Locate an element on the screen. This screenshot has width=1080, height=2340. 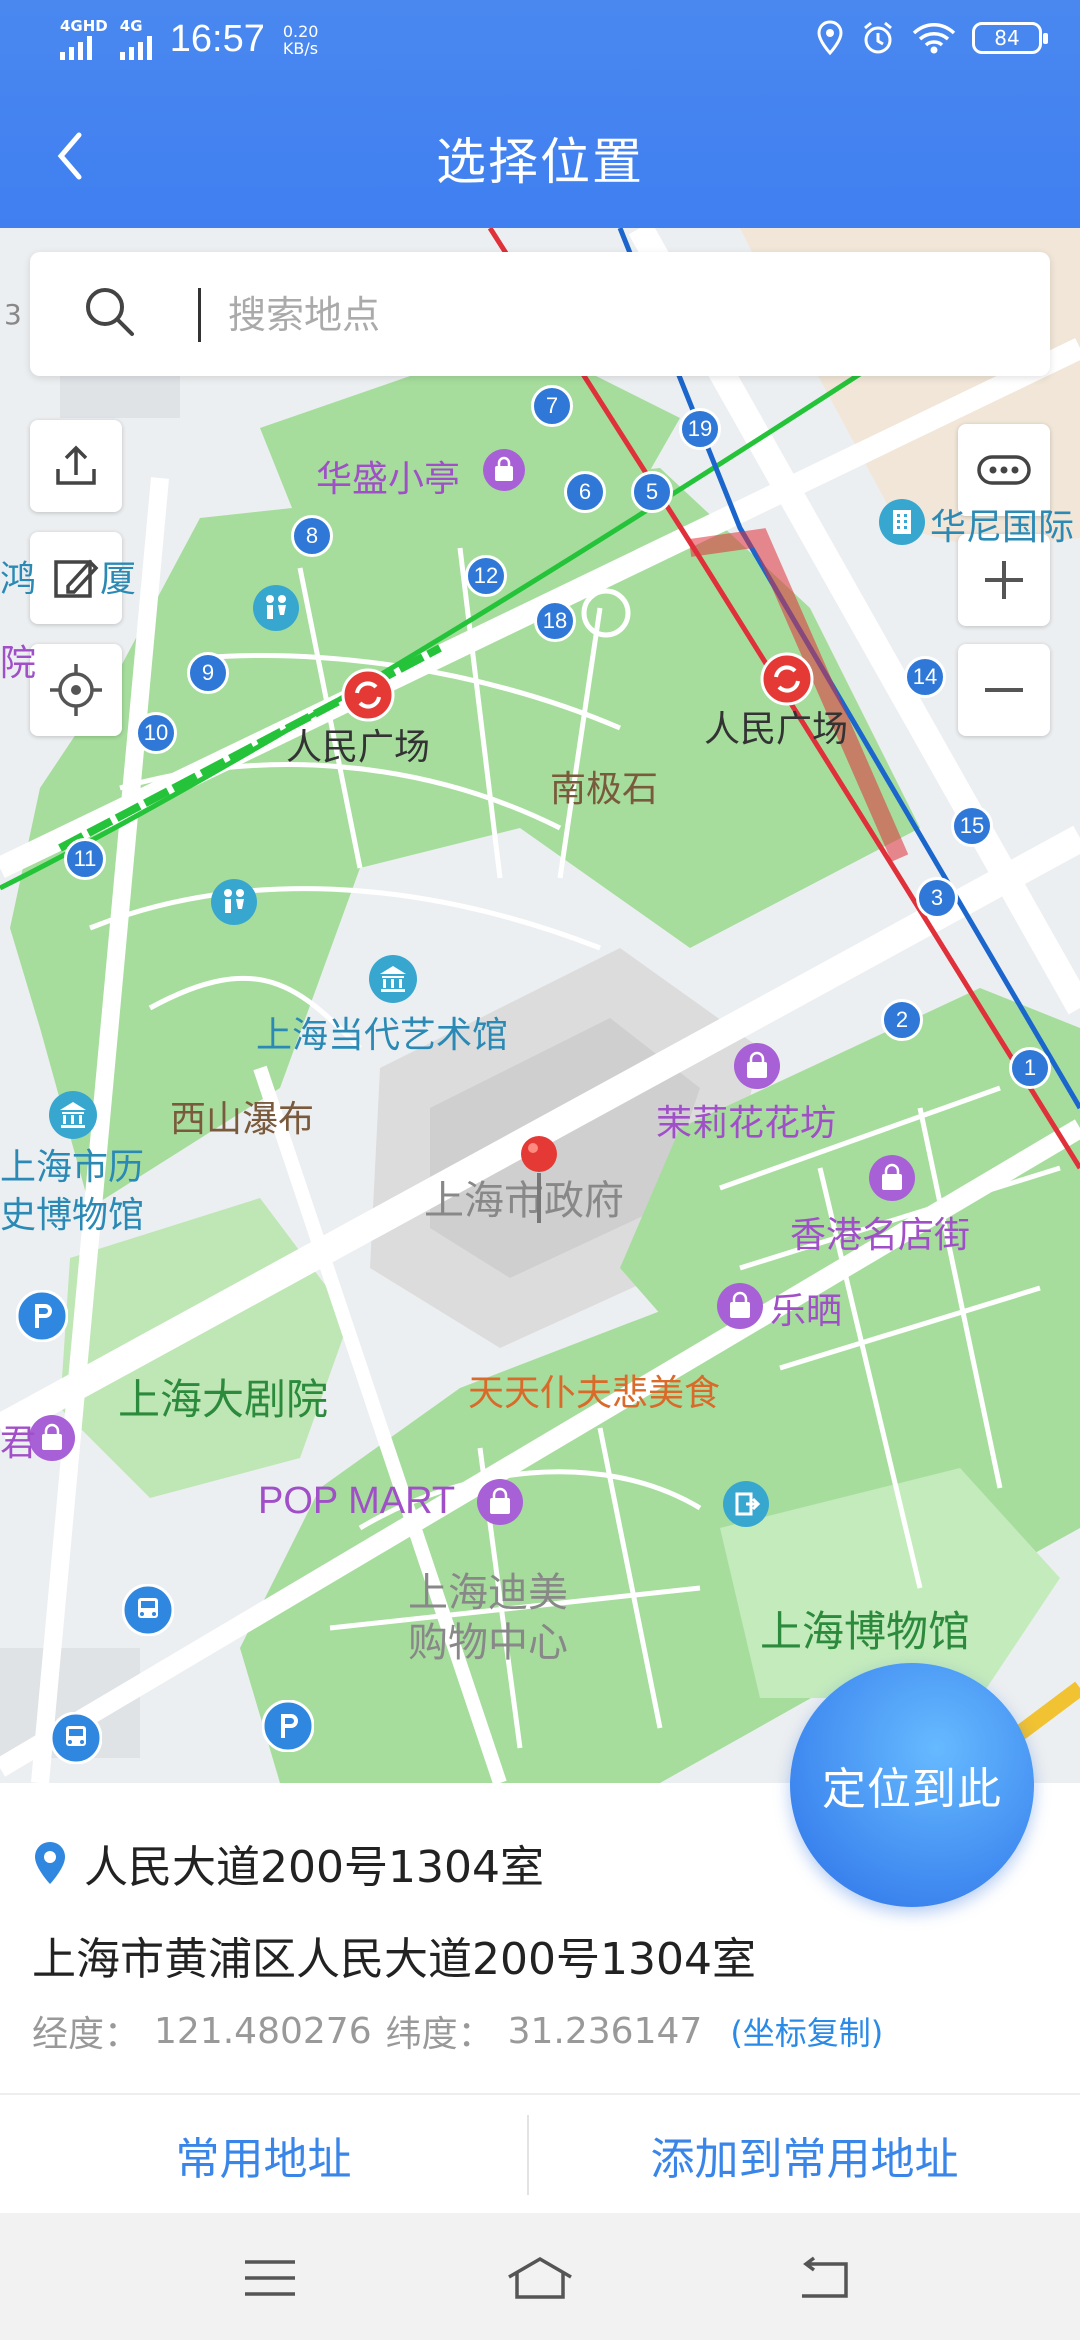
home-button is located at coordinates (540, 2278).